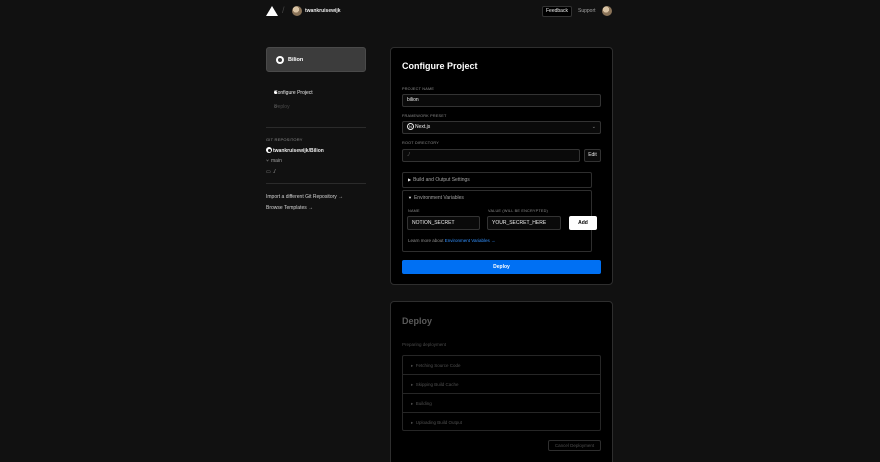 This screenshot has height=462, width=880. I want to click on project-name-label: PROJECT NAME, so click(418, 89).